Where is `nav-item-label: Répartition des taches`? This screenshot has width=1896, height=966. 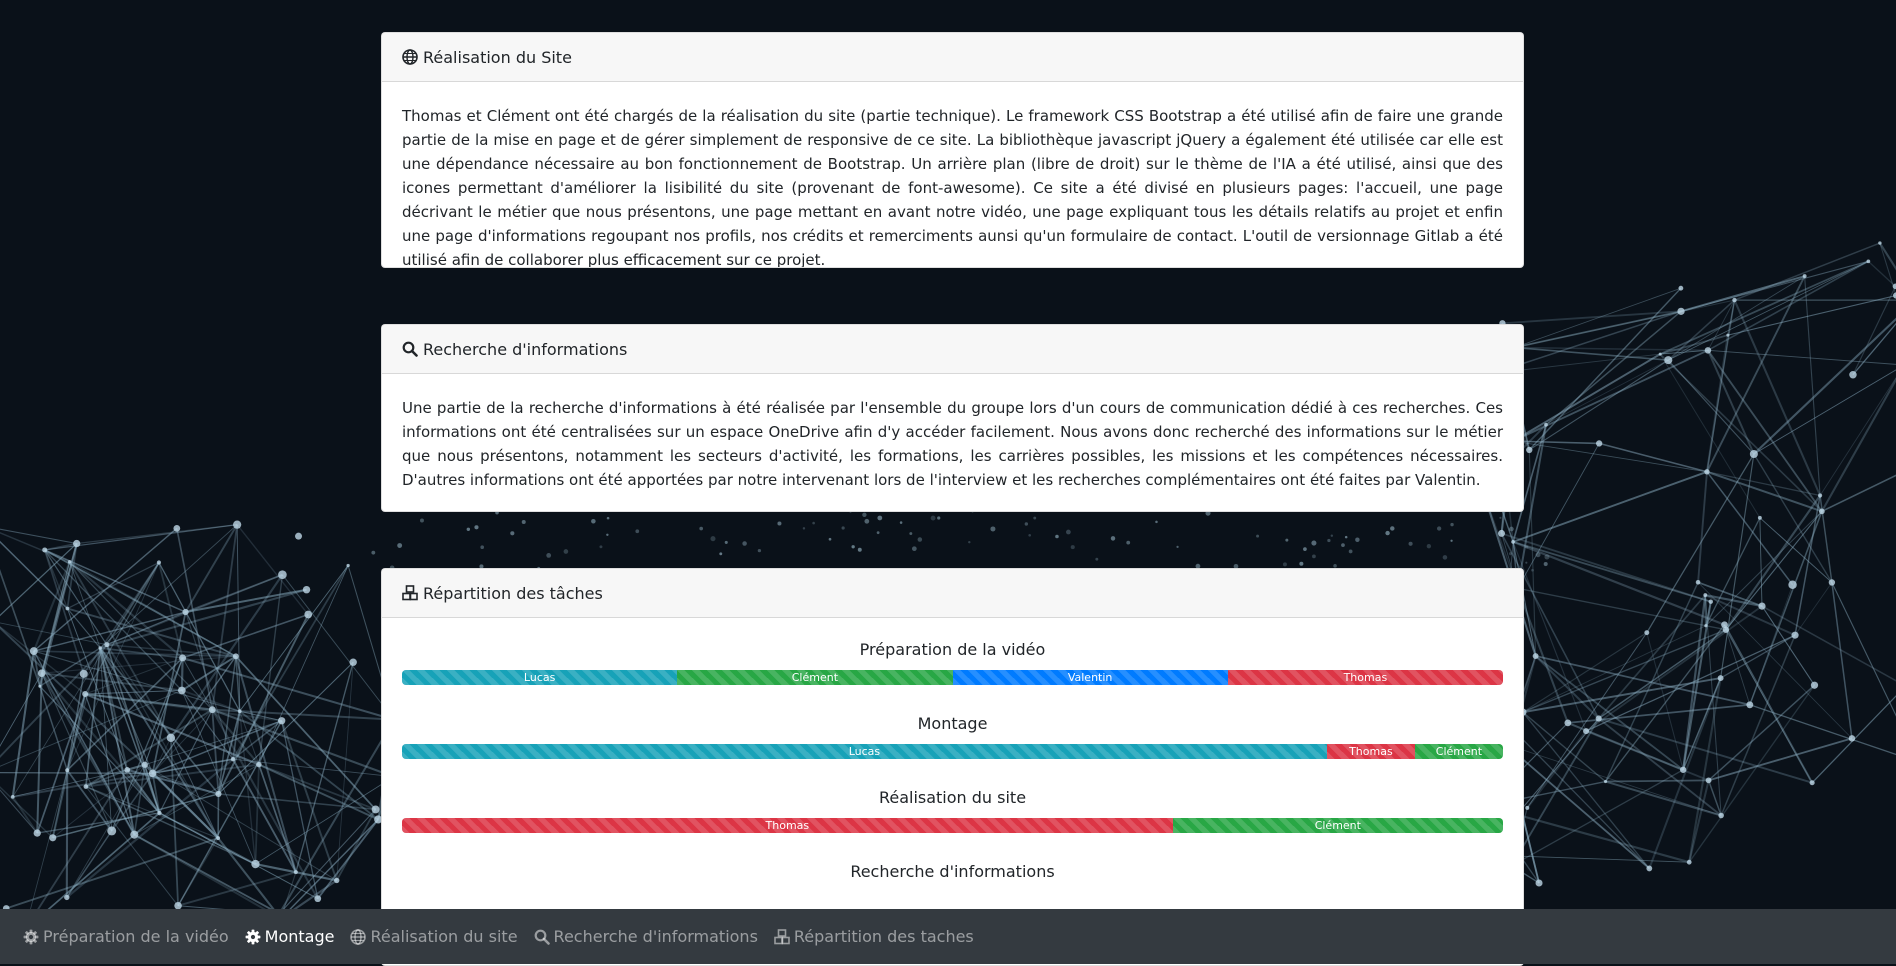
nav-item-label: Répartition des taches is located at coordinates (884, 936).